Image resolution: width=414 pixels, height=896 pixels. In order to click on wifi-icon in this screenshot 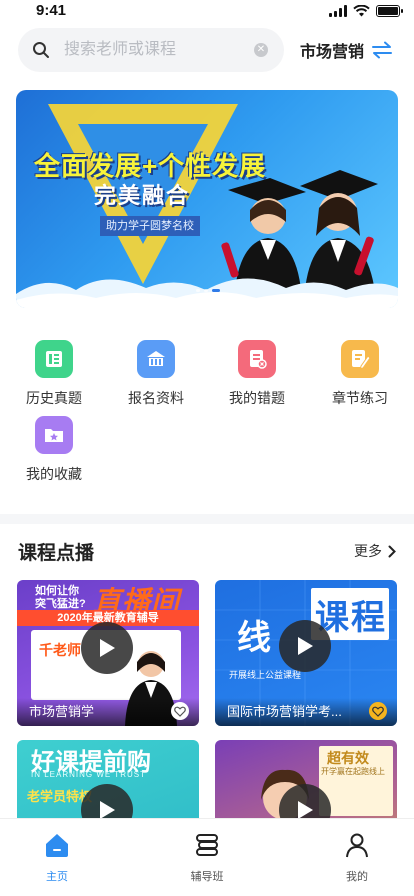, I will do `click(361, 11)`.